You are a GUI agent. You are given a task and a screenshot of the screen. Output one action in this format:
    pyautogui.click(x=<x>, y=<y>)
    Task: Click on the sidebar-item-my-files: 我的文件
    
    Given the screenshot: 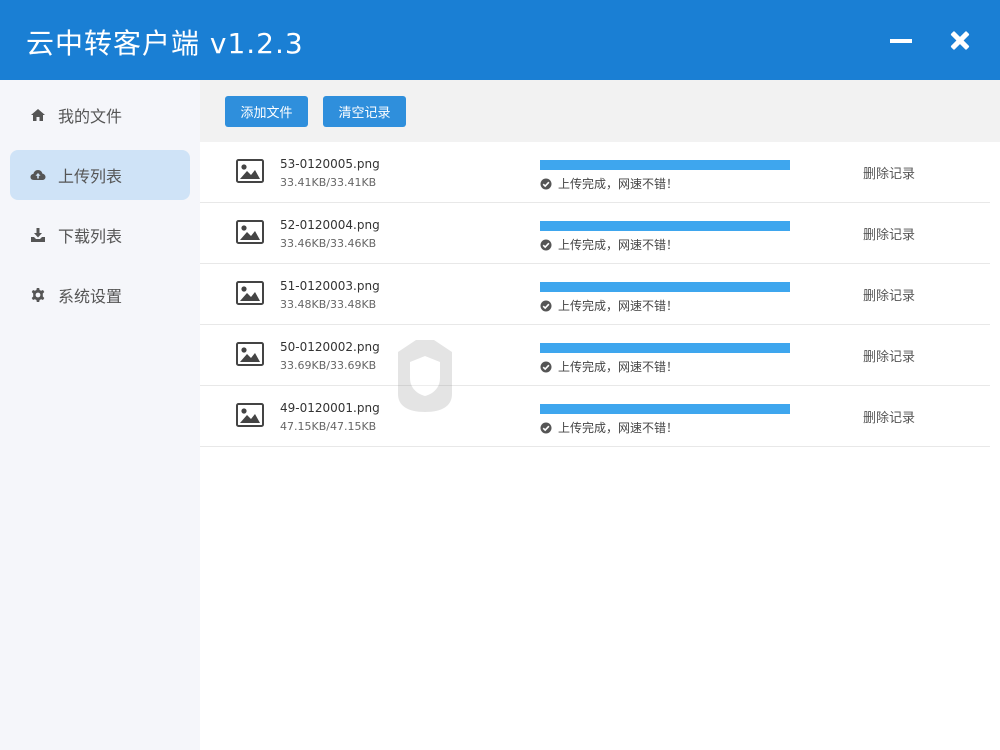 What is the action you would take?
    pyautogui.click(x=100, y=115)
    